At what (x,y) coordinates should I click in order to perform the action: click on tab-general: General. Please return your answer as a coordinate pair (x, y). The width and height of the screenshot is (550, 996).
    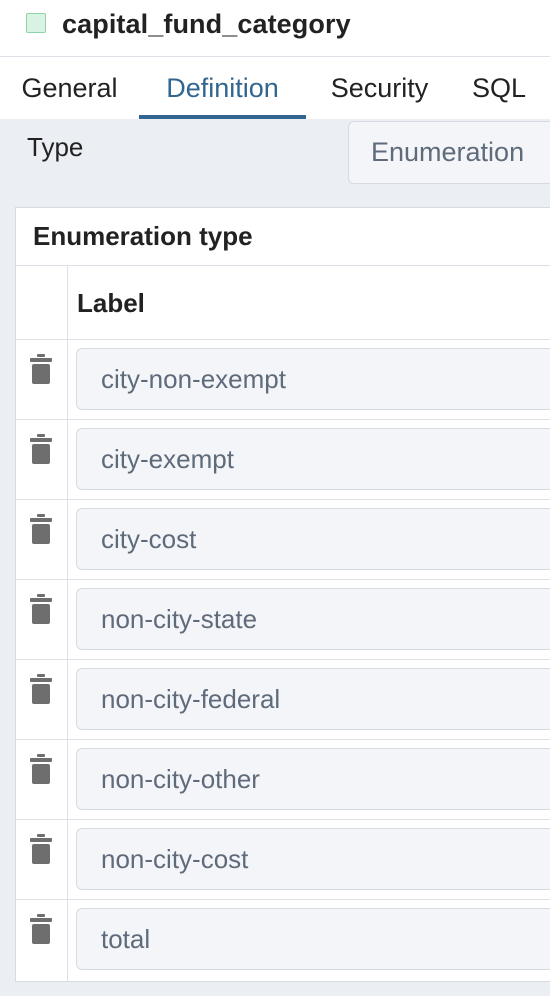
    Looking at the image, I should click on (69, 88).